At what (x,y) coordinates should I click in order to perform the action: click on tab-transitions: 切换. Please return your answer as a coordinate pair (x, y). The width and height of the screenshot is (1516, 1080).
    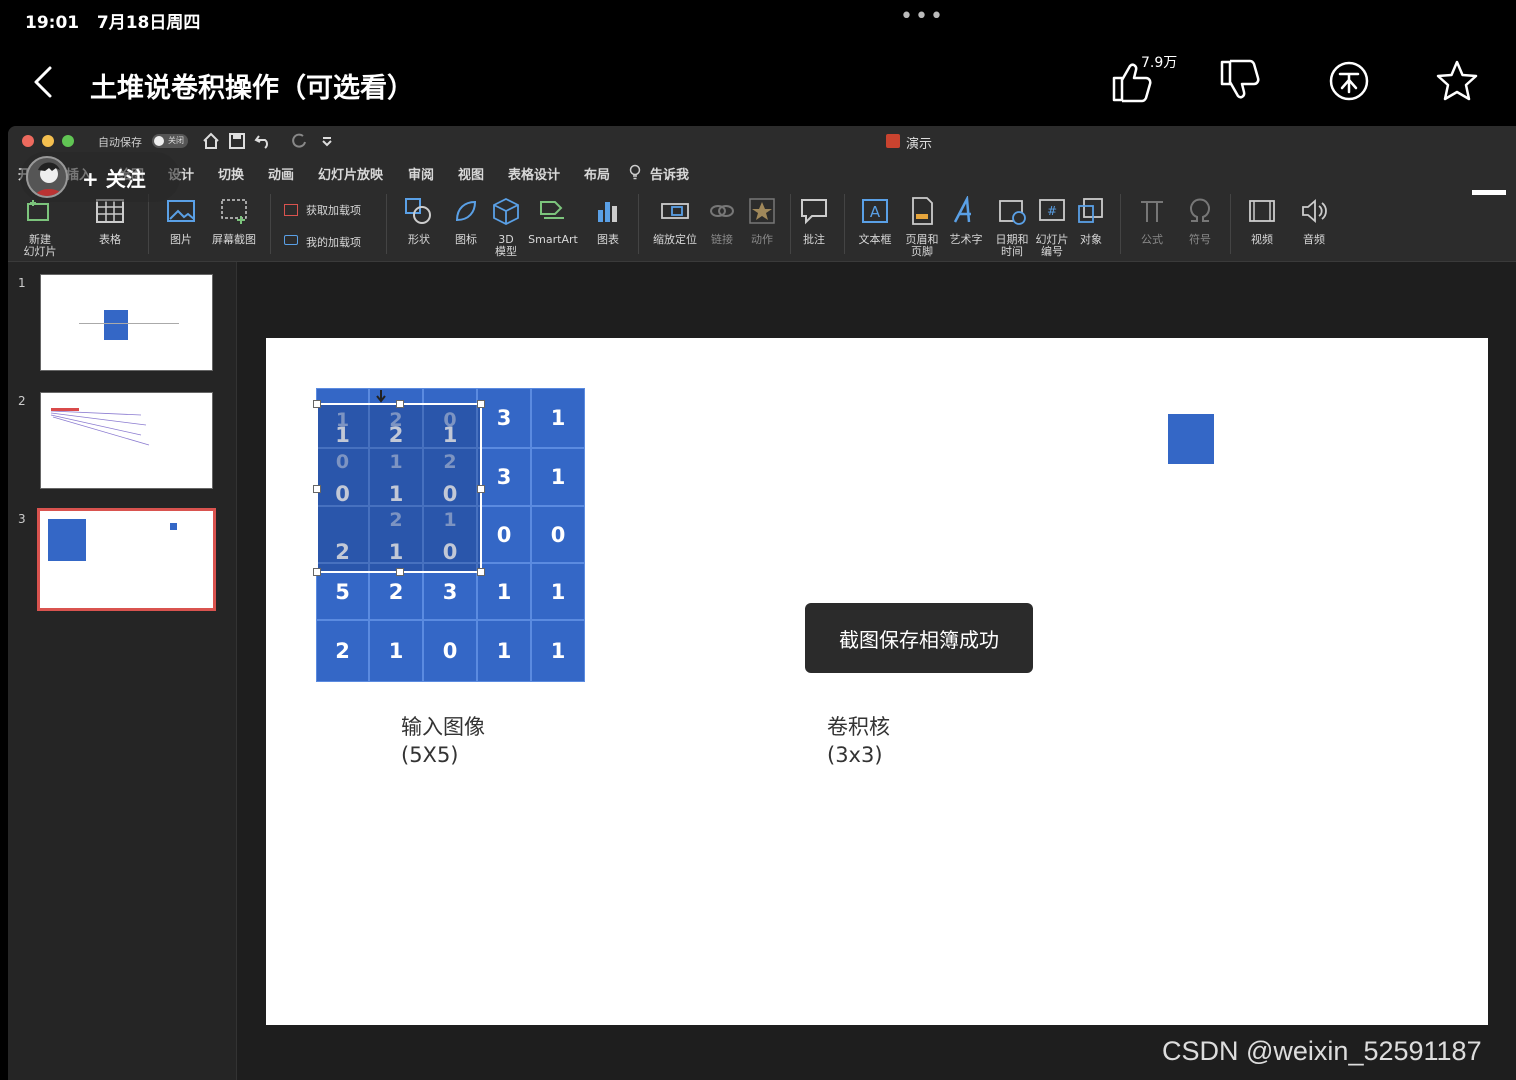
    Looking at the image, I should click on (231, 173).